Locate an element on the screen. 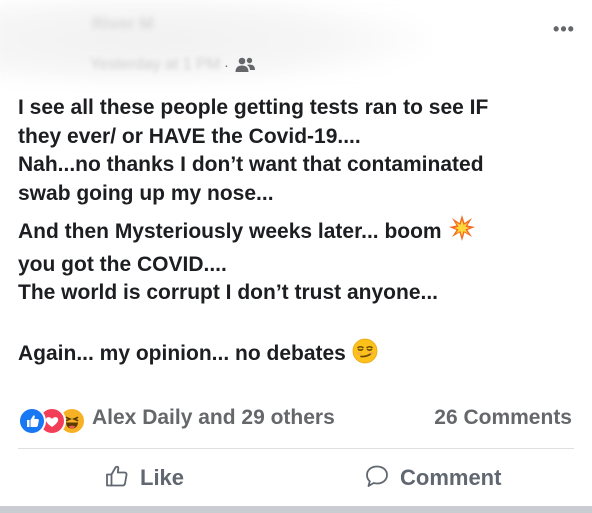 The width and height of the screenshot is (592, 513). comment-bubble-icon is located at coordinates (377, 478).